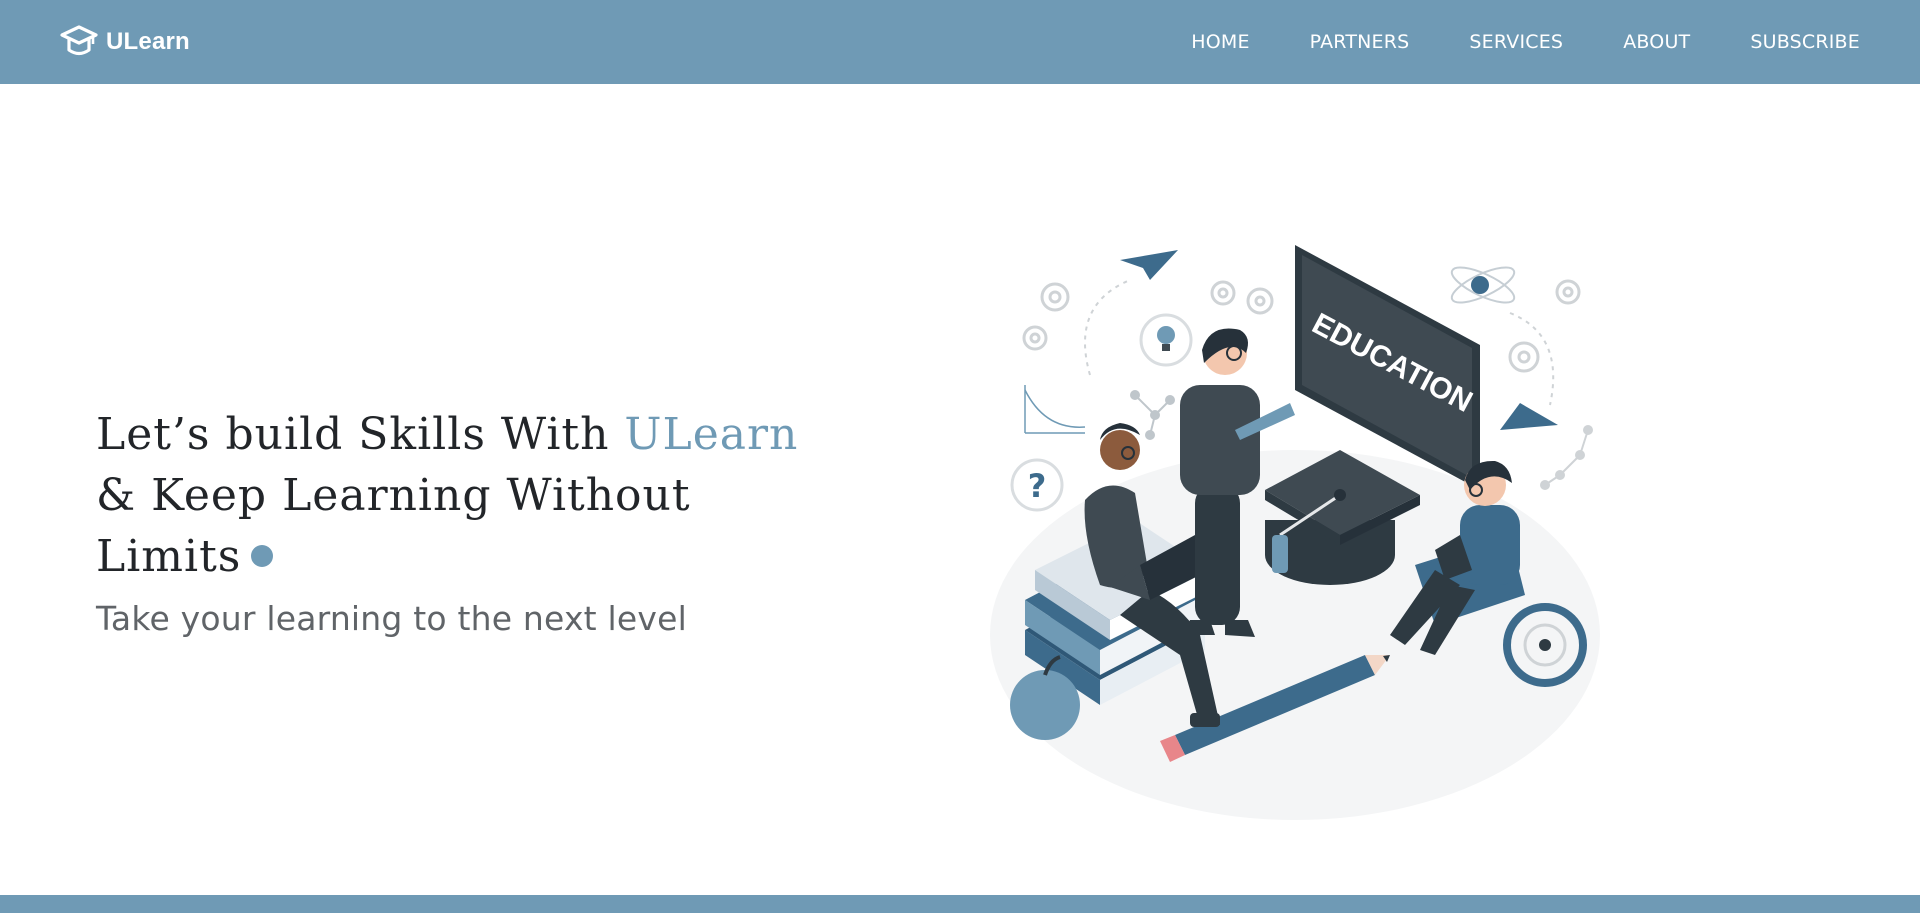 The image size is (1920, 913). I want to click on headline-line2: & Keep Learning Without, so click(393, 495).